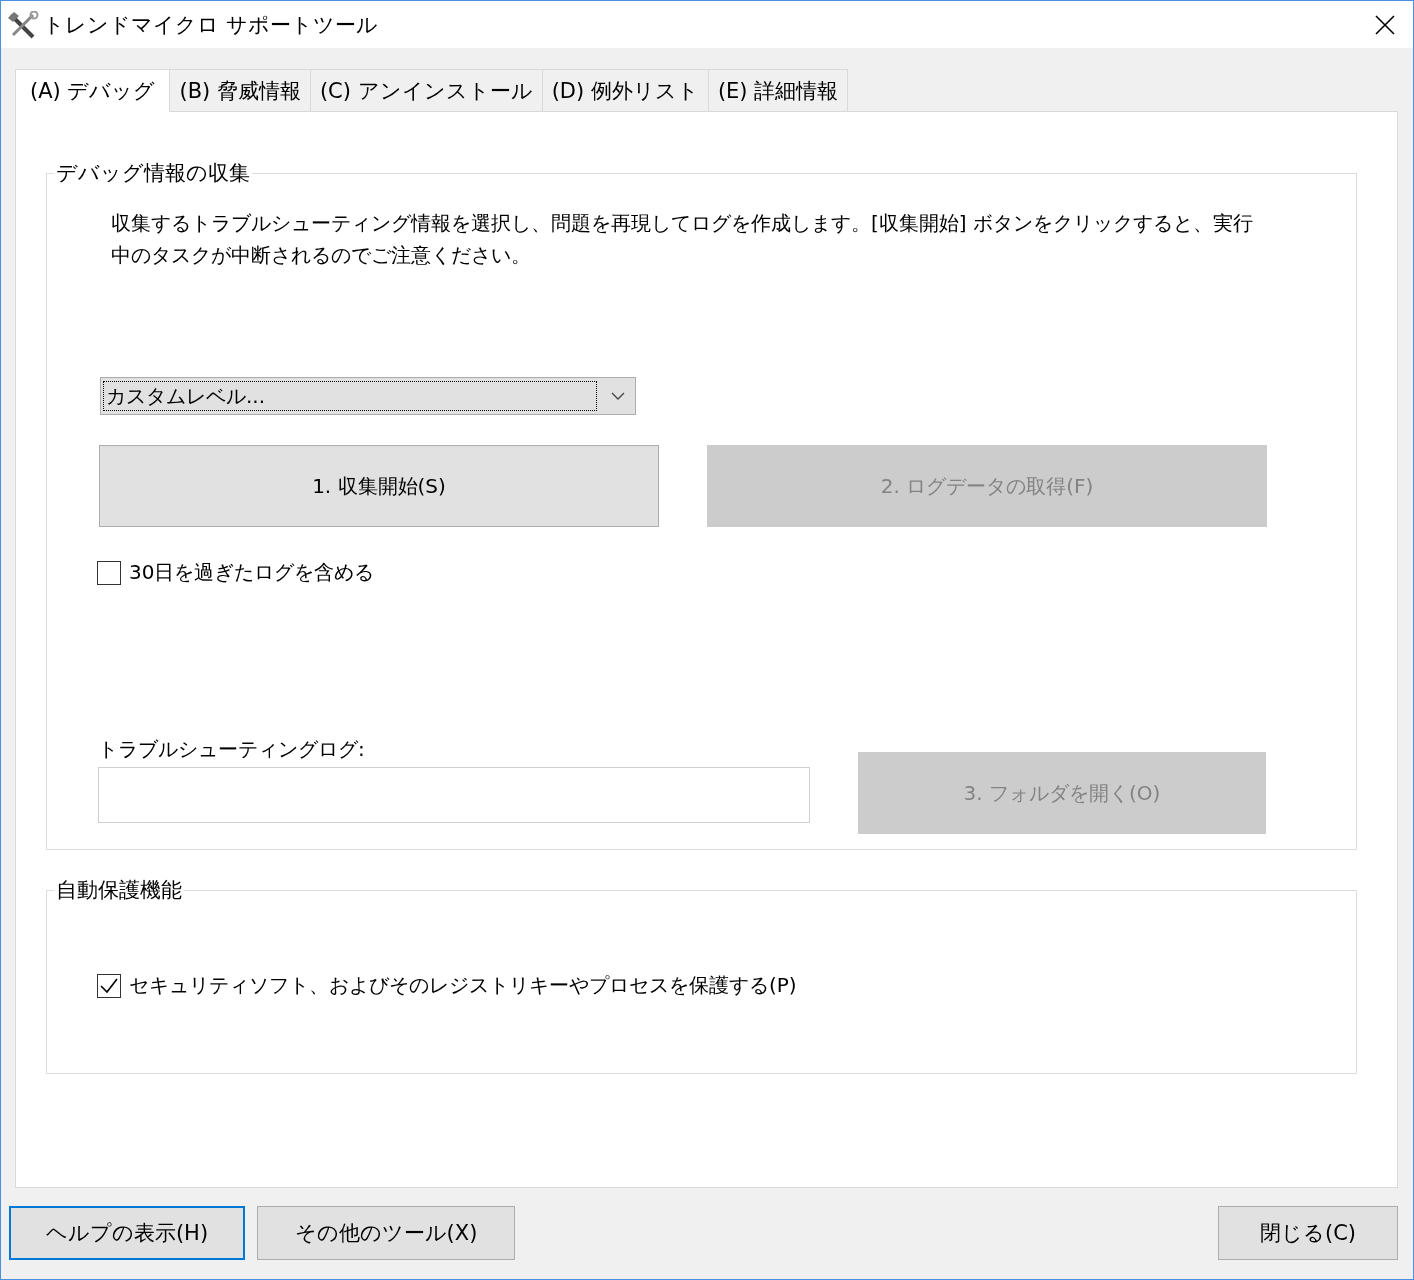 The image size is (1414, 1280). Describe the element at coordinates (386, 1233) in the screenshot. I see `footer-button: その他のツール(X)` at that location.